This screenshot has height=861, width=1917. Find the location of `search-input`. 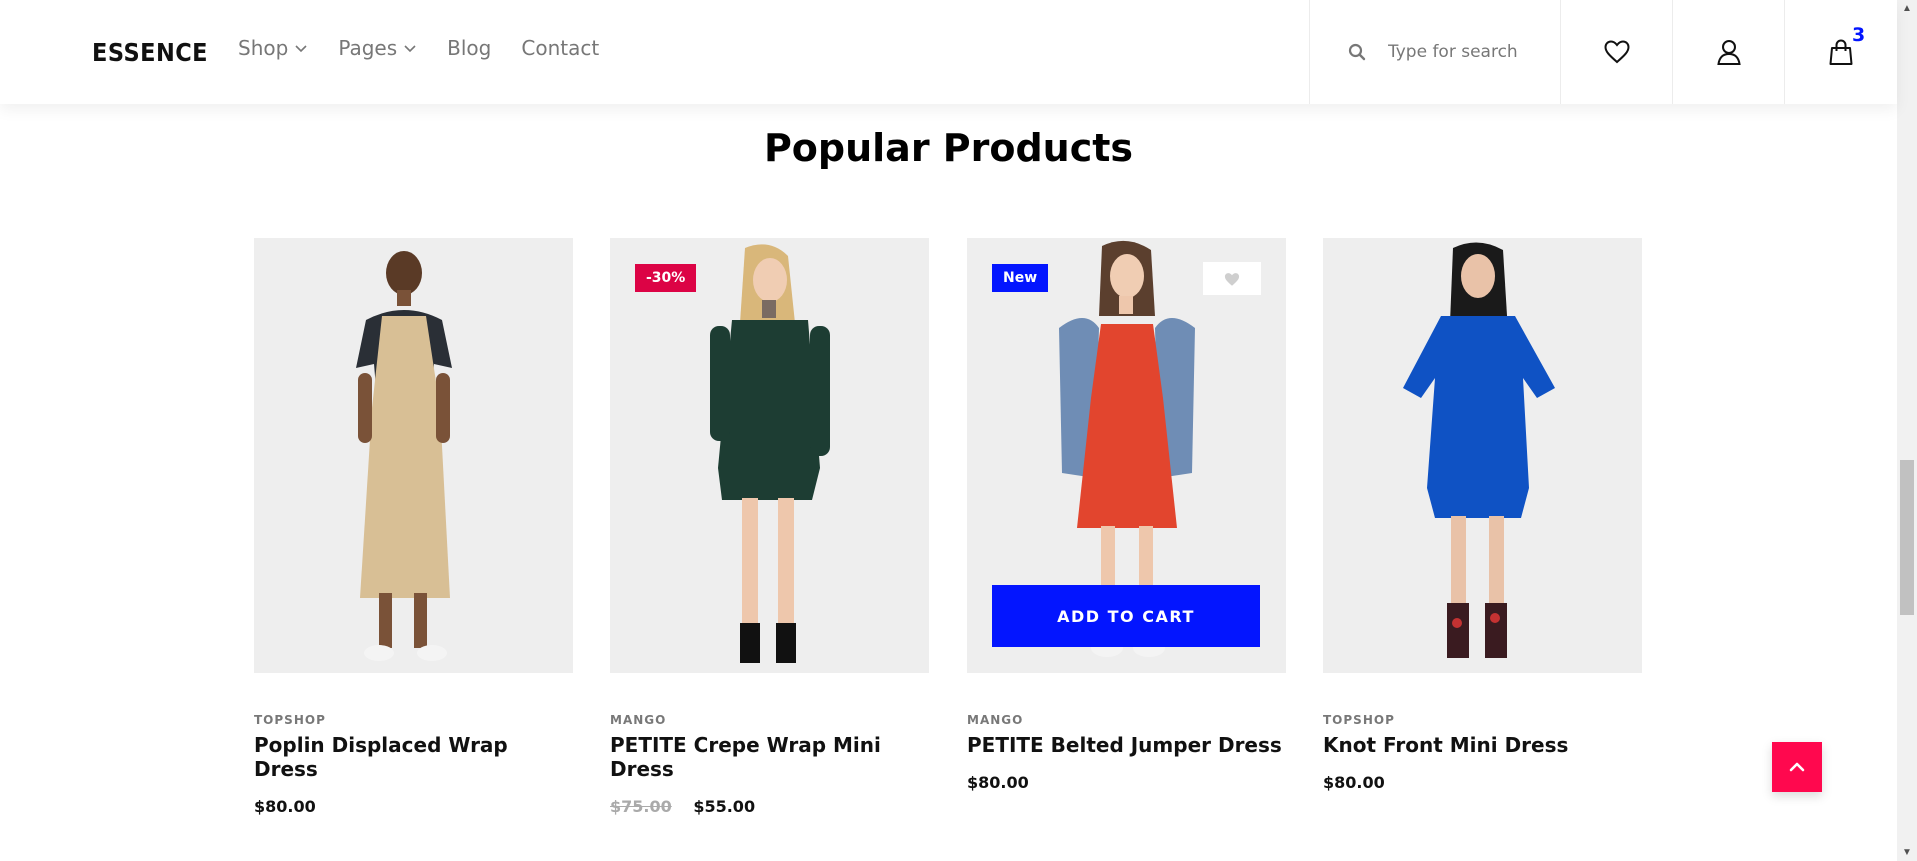

search-input is located at coordinates (1468, 52).